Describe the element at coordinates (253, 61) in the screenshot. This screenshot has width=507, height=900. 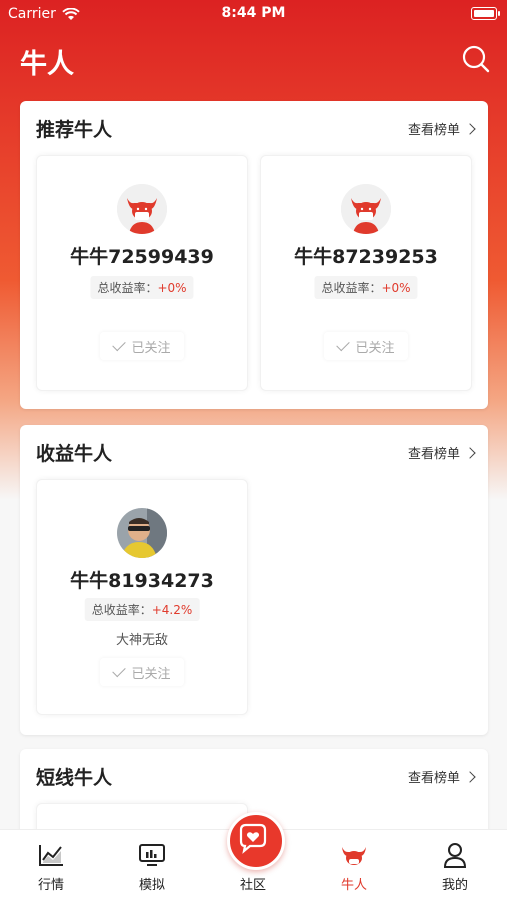
I see `nav-header: 牛人` at that location.